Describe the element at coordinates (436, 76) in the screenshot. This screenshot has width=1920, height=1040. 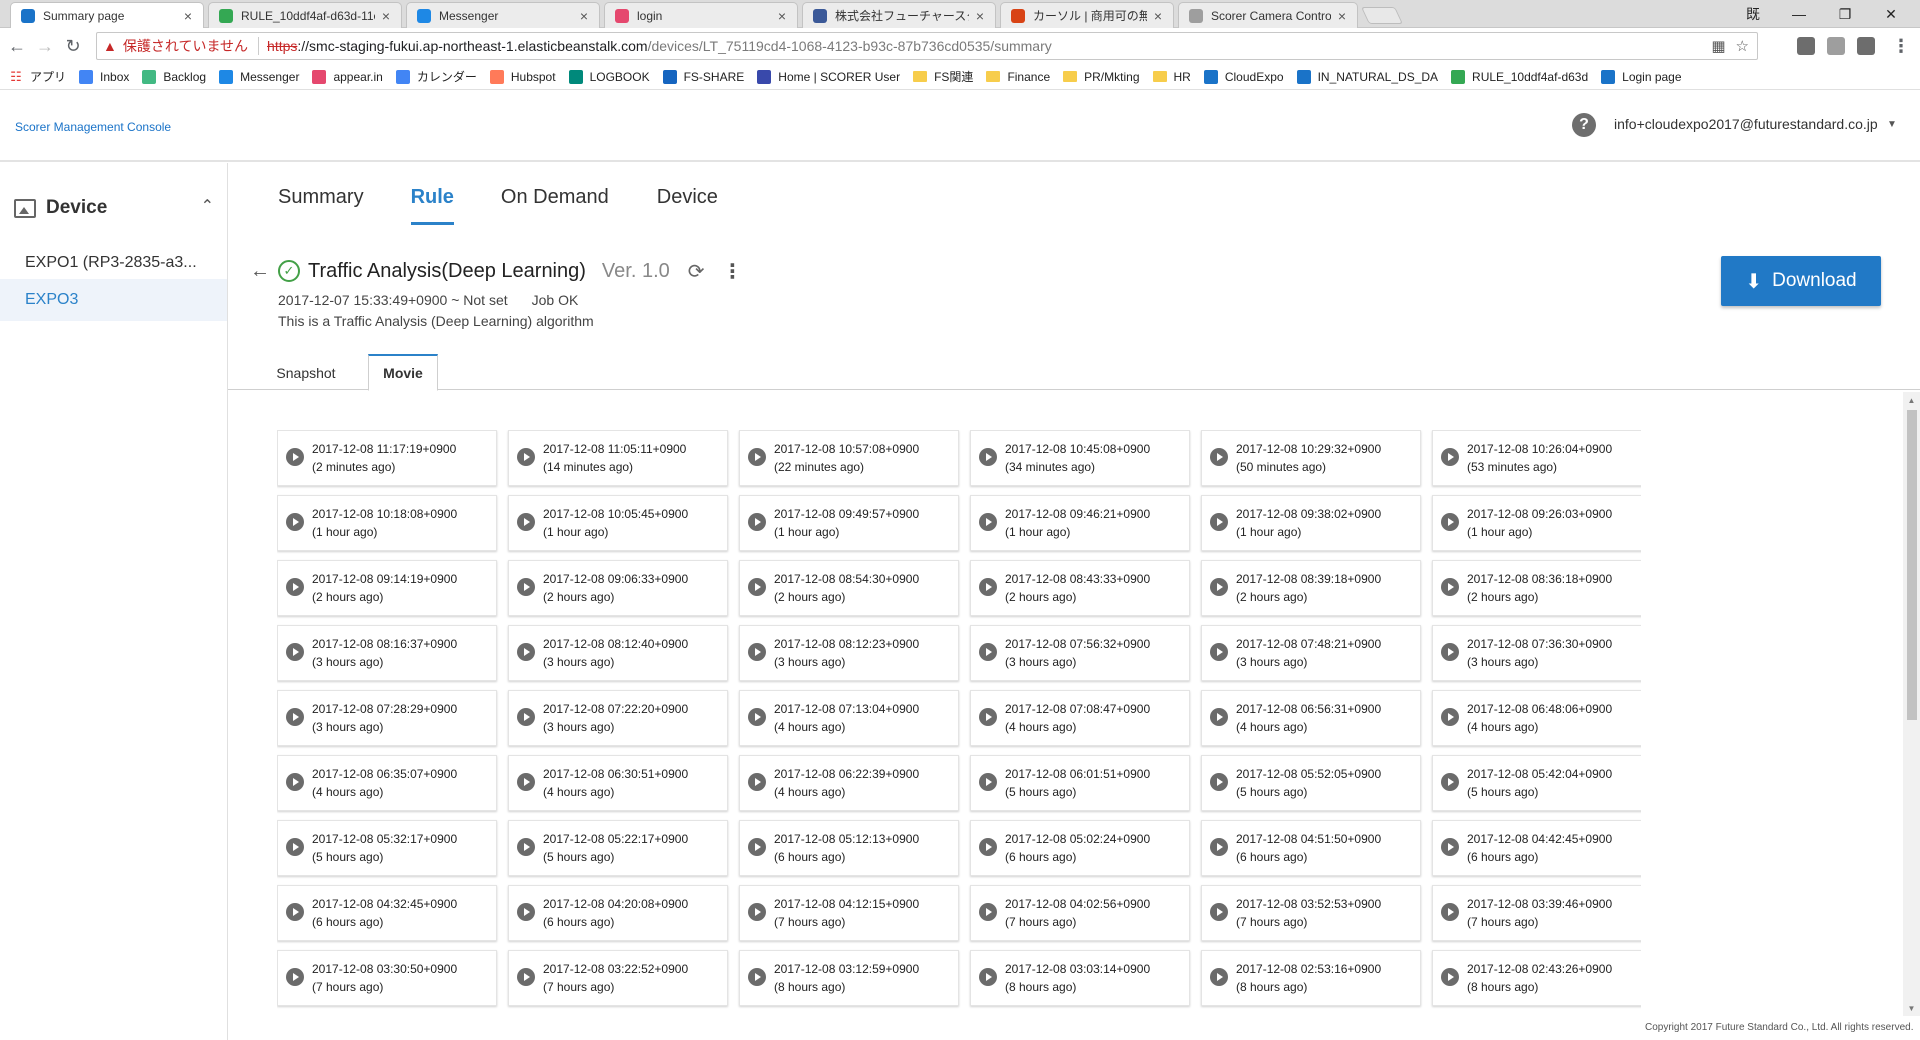
I see `bookmark-item: カレンダー` at that location.